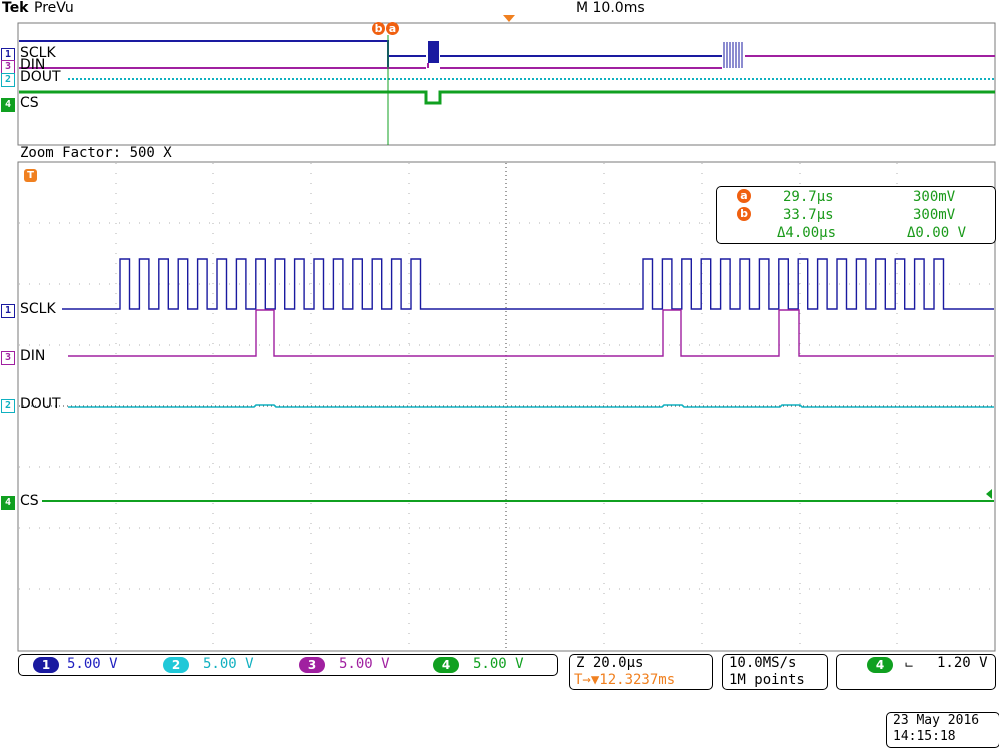 Image resolution: width=999 pixels, height=749 pixels. I want to click on cursor-delta-time: Δ4.00µs, so click(807, 233).